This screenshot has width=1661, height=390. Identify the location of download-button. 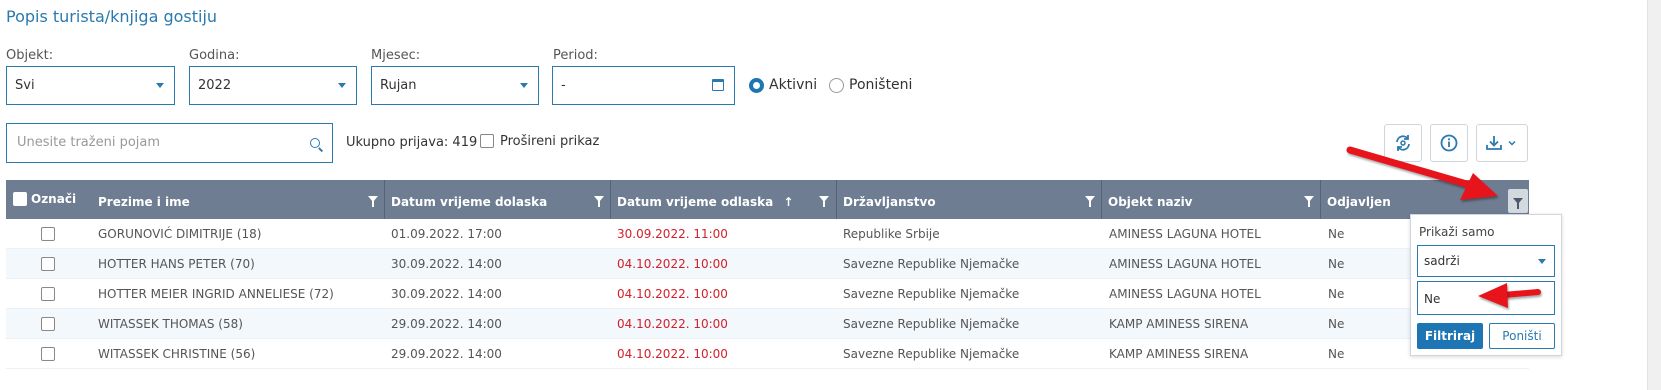
(1502, 143).